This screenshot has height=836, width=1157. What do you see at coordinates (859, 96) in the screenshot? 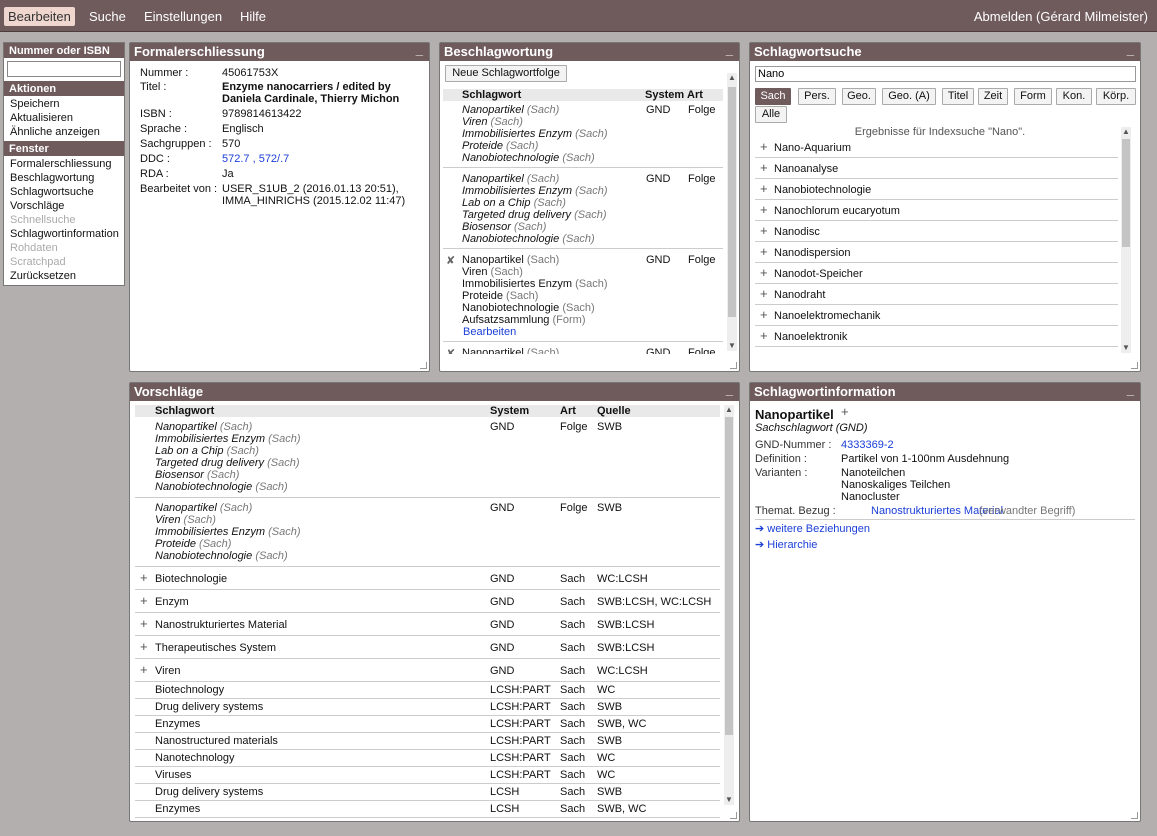
I see `category-button-geo: Geo.` at bounding box center [859, 96].